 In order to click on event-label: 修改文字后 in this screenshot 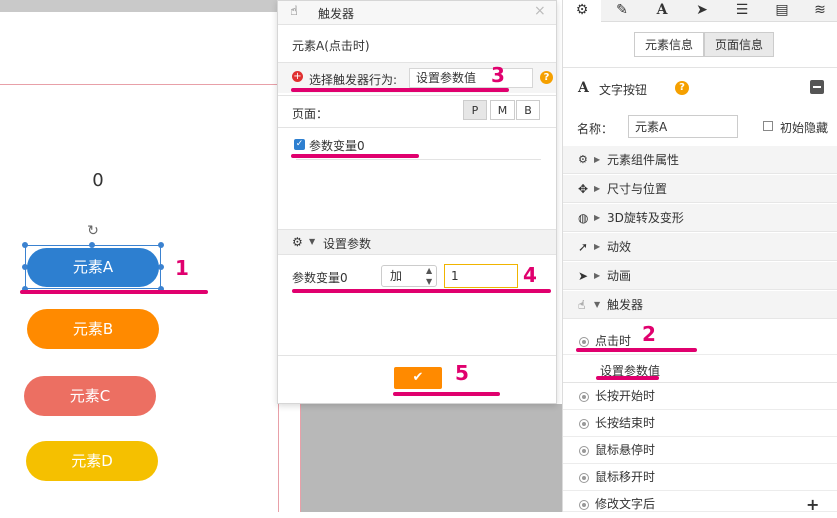, I will do `click(625, 504)`.